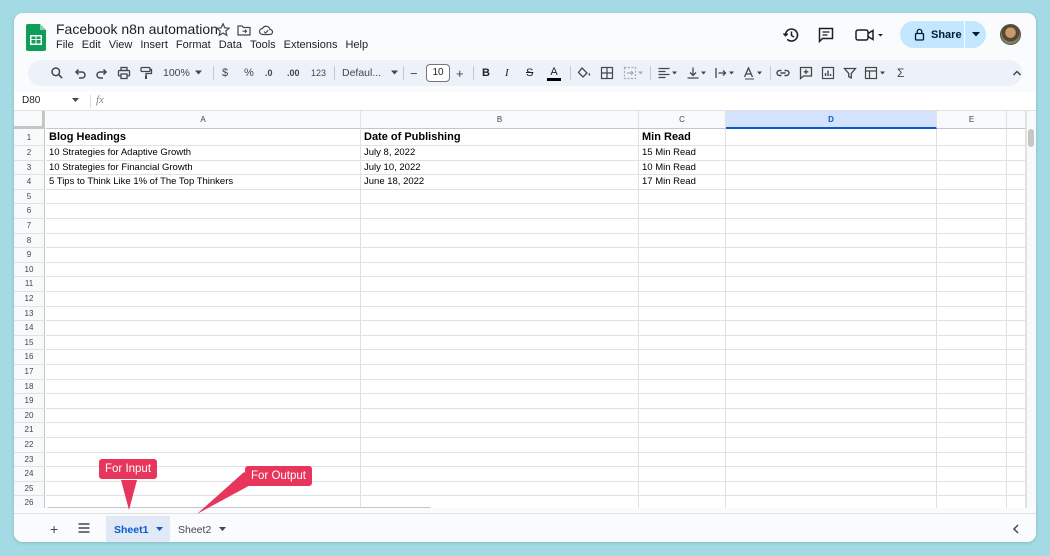  I want to click on callout-for-input: For Input, so click(128, 469).